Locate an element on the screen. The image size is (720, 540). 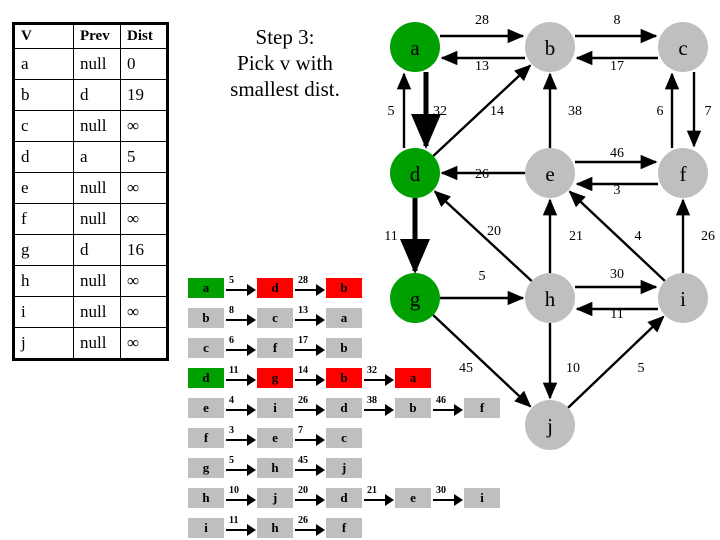
adjacency-arrow-icon: 14 is located at coordinates (309, 376).